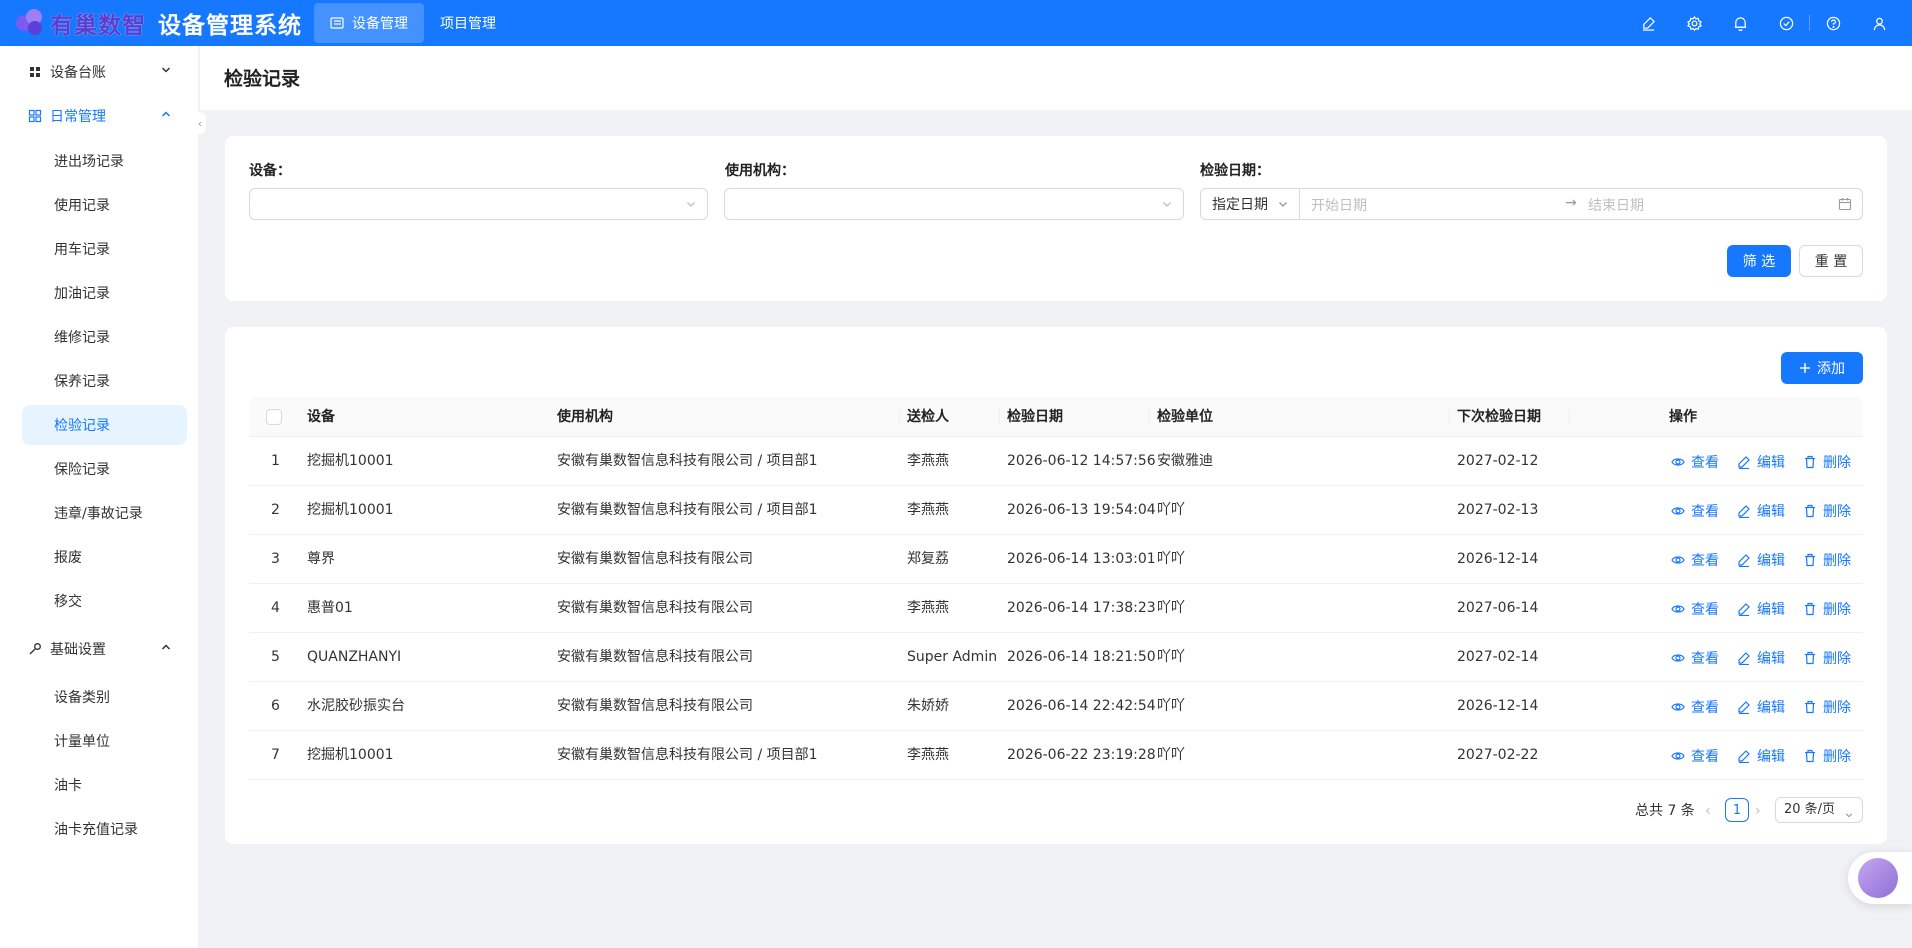 This screenshot has height=948, width=1912. I want to click on sidebar-item-label: 油卡充值记录, so click(96, 830).